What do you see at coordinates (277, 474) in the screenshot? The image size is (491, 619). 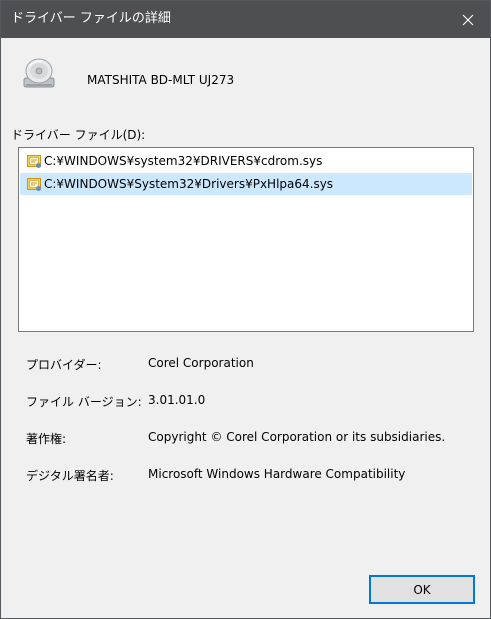 I see `digital-signer-value: Microsoft Windows Hardware Compatibility` at bounding box center [277, 474].